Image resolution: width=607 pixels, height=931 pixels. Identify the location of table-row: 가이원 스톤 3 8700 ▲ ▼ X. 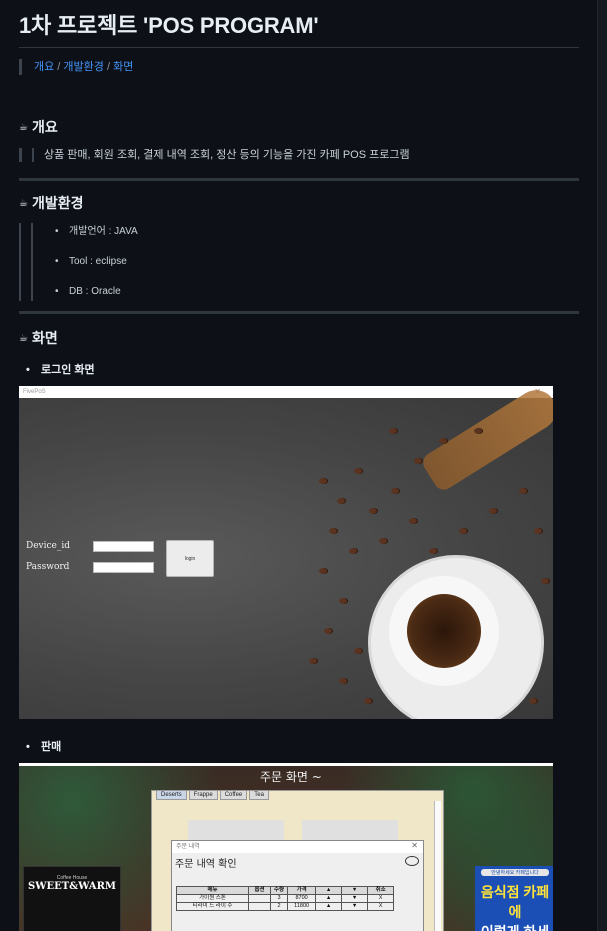
(285, 898).